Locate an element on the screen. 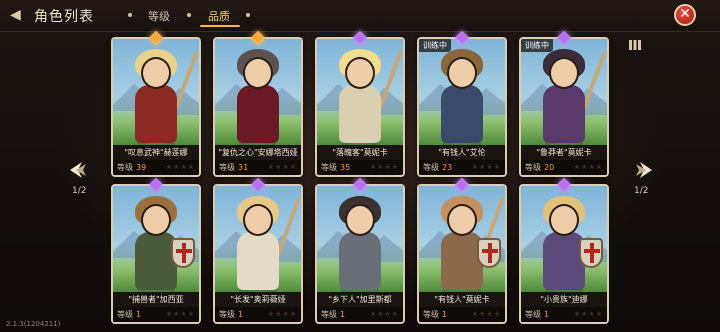  character-card: 训练中 "鲁莽者"莫妮卡 等级 20 ★★★★ is located at coordinates (564, 107).